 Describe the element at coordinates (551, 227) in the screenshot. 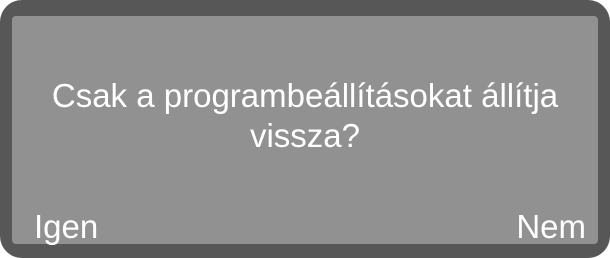

I see `no-softkey: Nem` at that location.